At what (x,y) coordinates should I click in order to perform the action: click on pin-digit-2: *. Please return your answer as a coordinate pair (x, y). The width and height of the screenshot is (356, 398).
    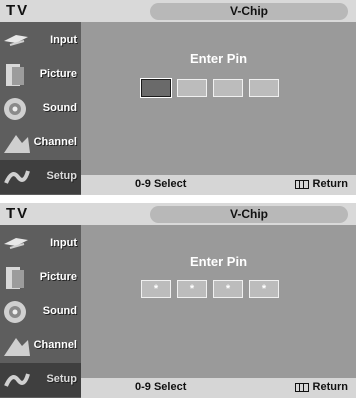
    Looking at the image, I should click on (192, 289).